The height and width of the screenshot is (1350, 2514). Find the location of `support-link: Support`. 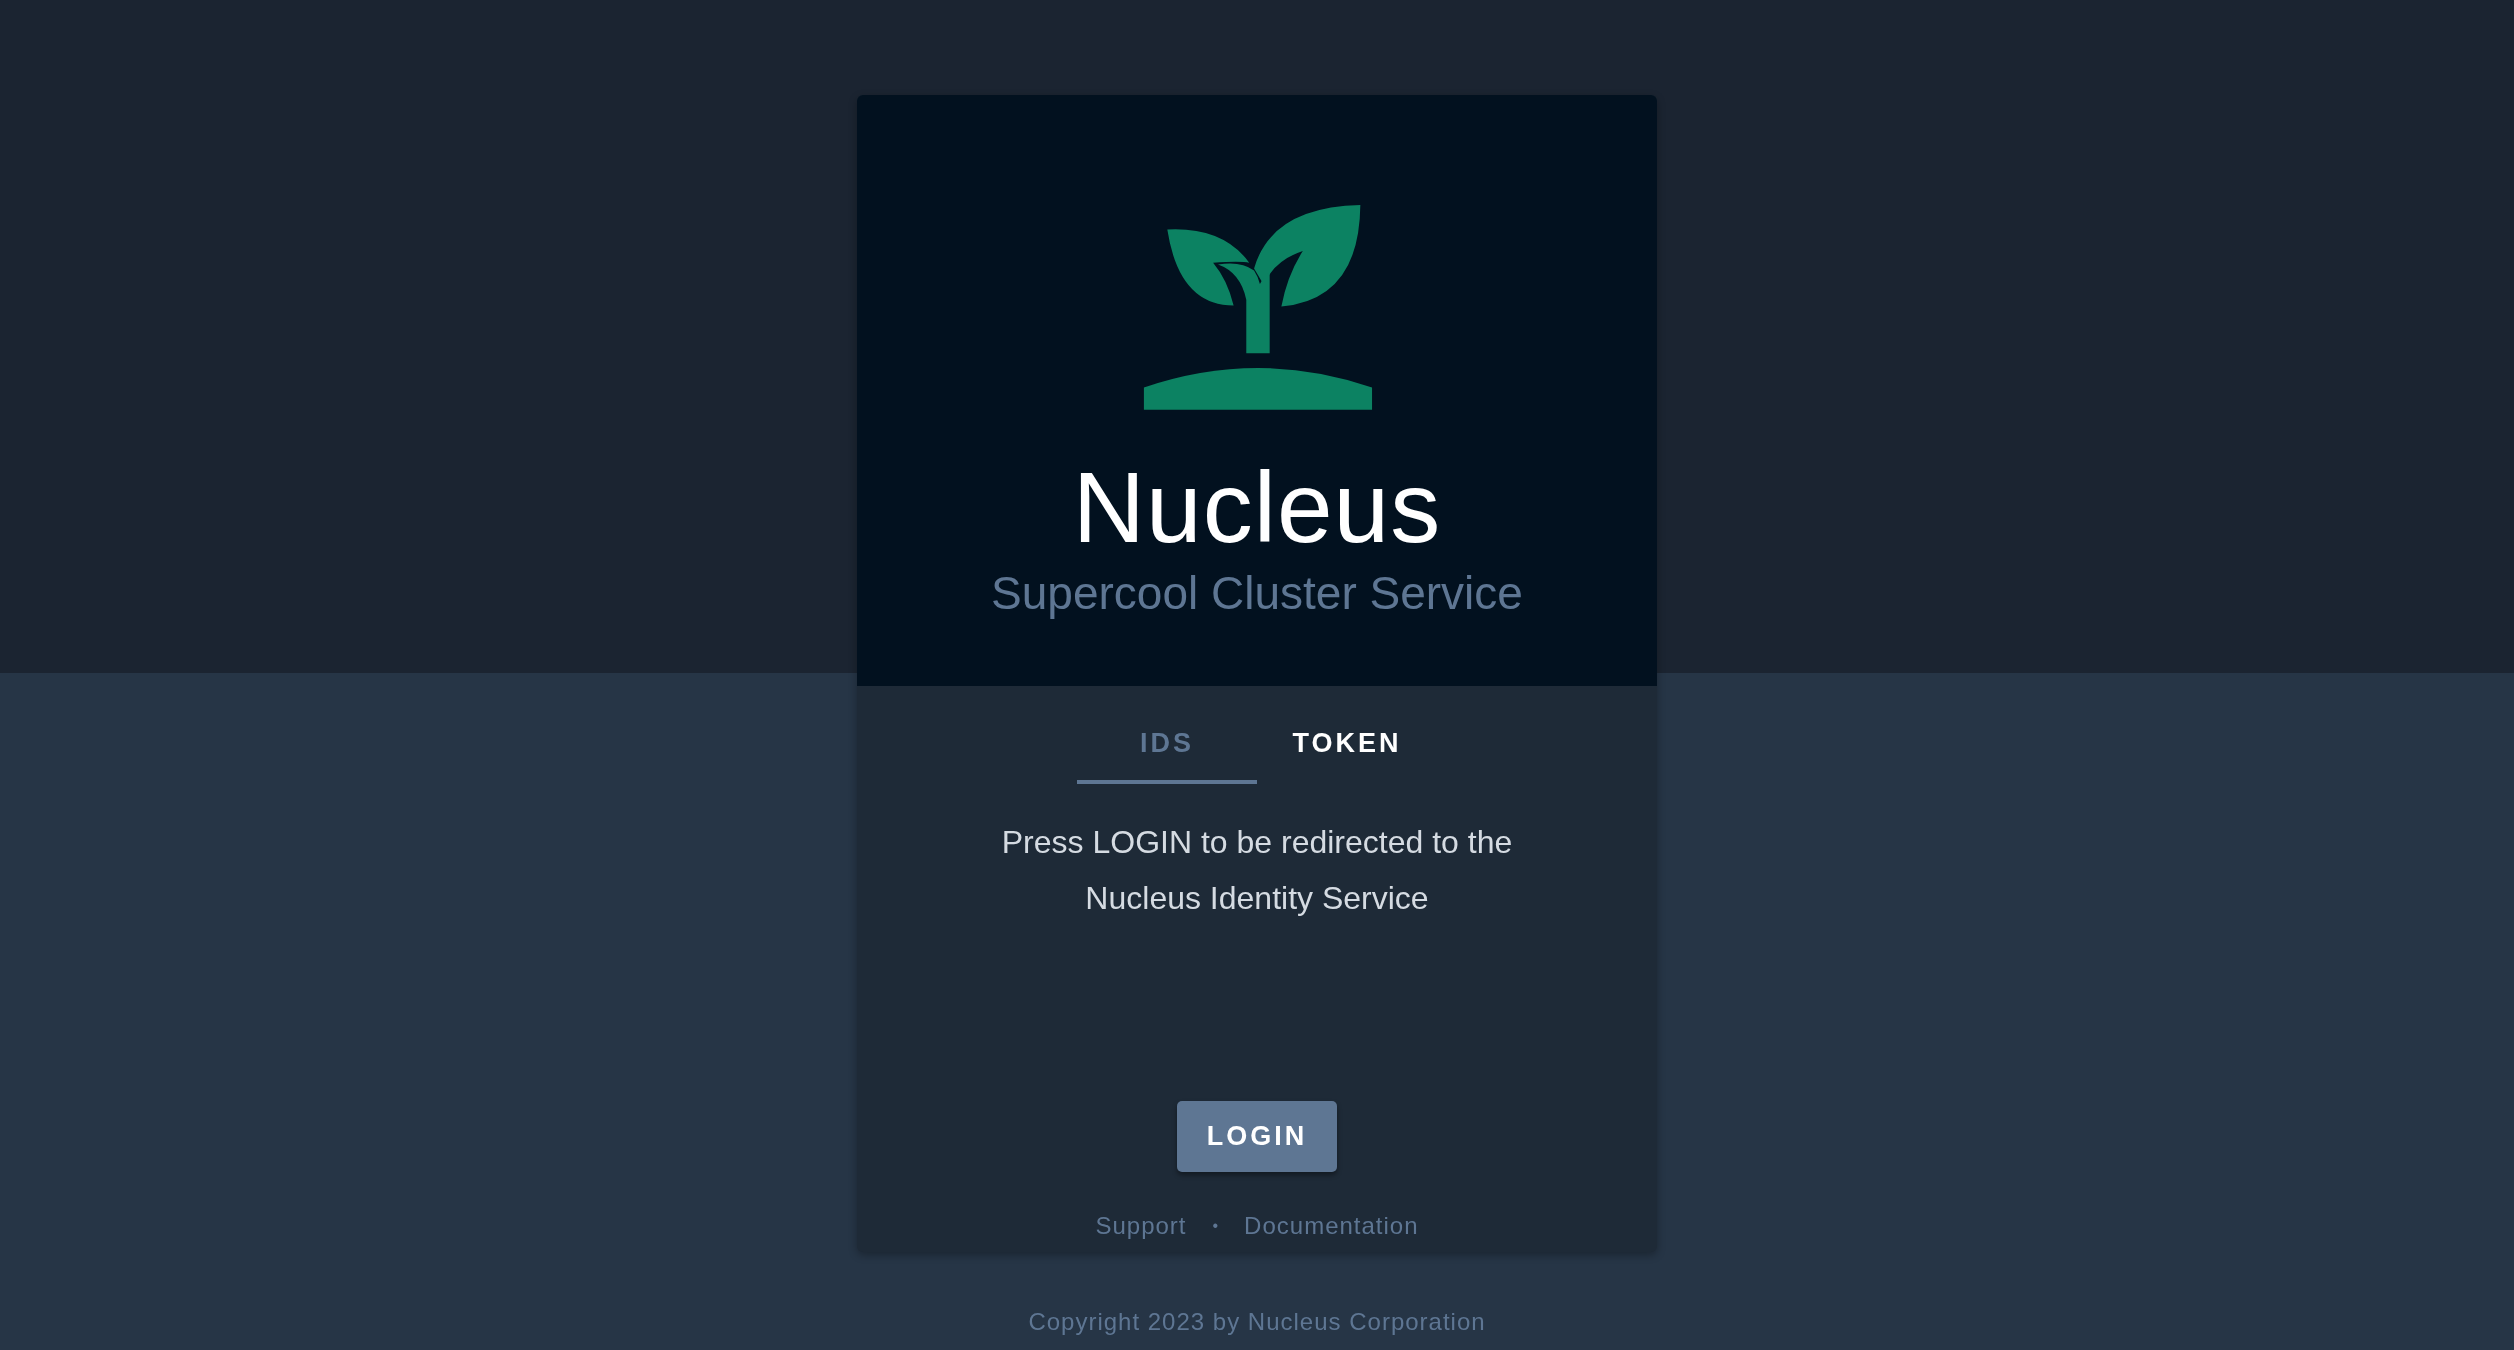

support-link: Support is located at coordinates (1141, 1226).